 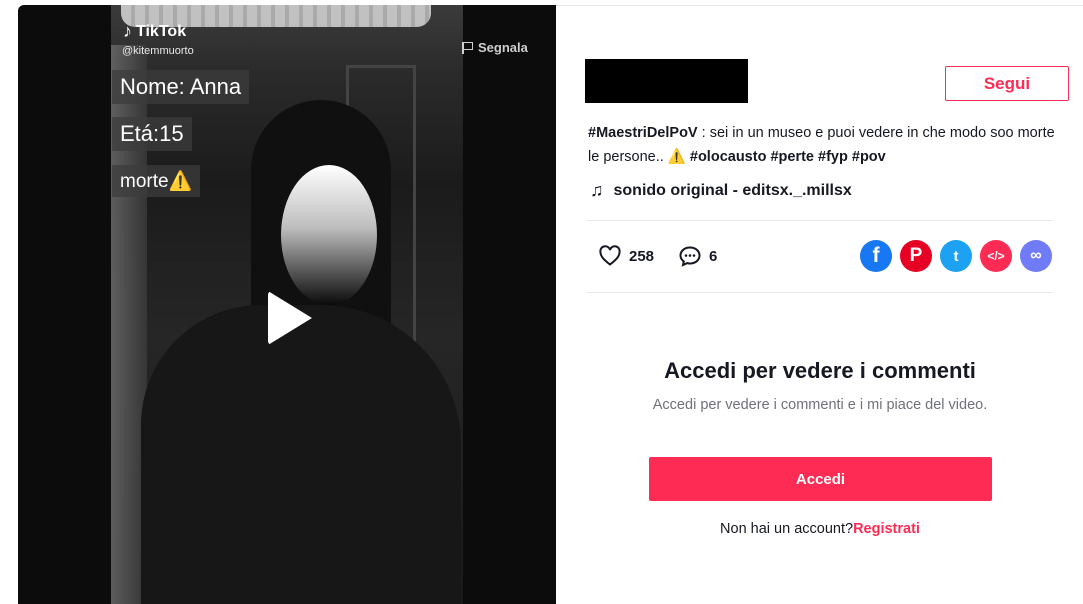 What do you see at coordinates (152, 134) in the screenshot?
I see `caption-age: Etá:15` at bounding box center [152, 134].